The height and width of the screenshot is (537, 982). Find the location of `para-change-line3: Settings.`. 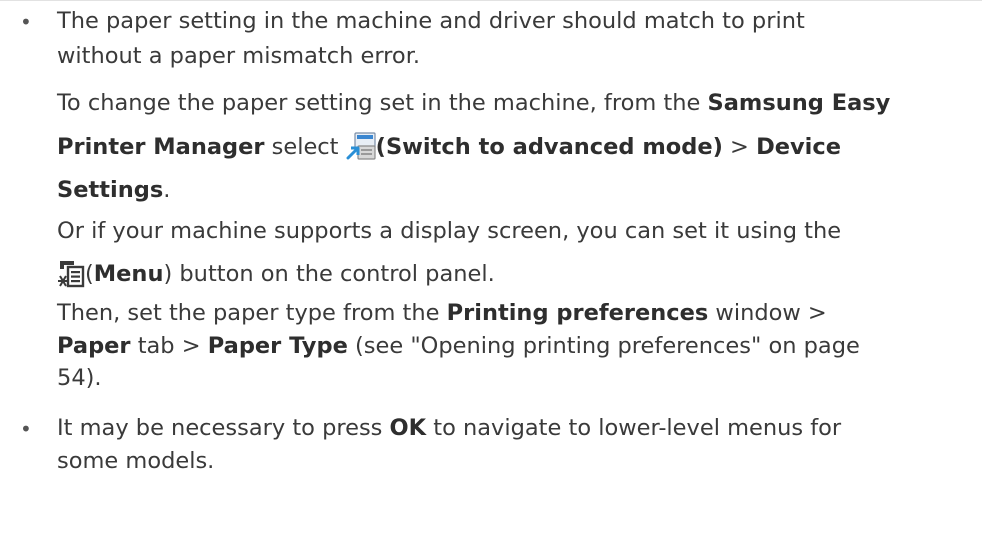

para-change-line3: Settings. is located at coordinates (114, 190).